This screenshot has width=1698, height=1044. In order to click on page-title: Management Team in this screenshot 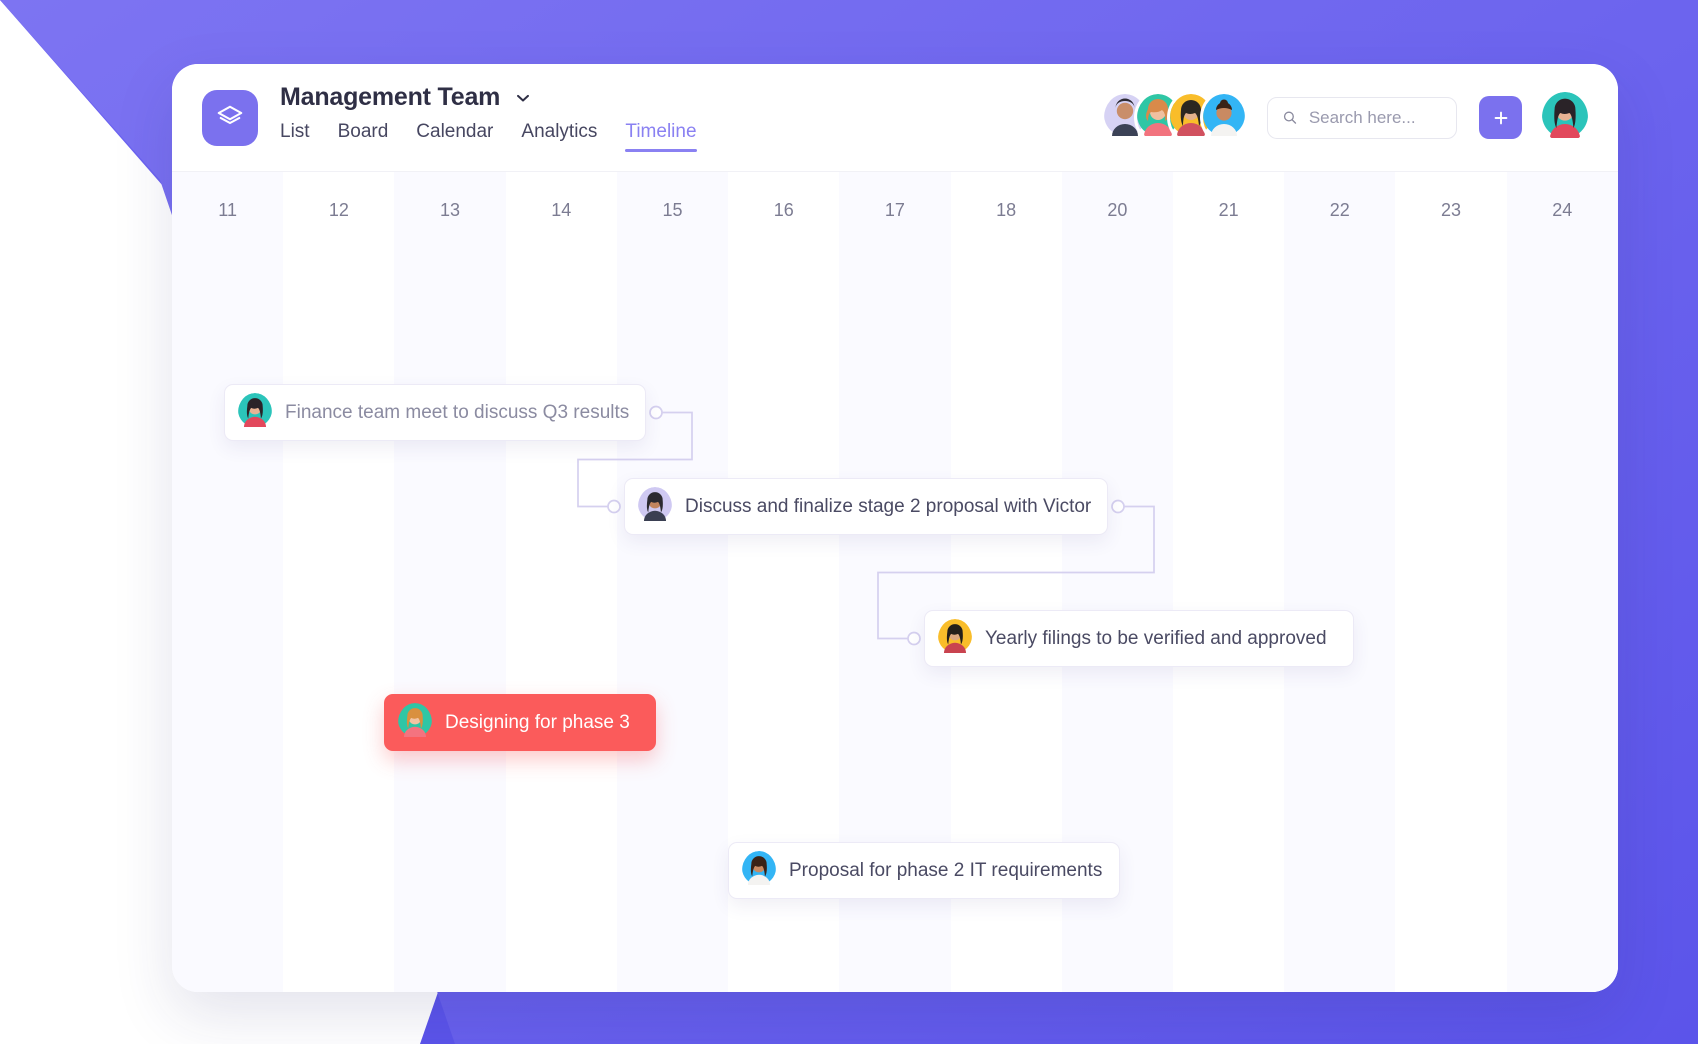, I will do `click(390, 97)`.